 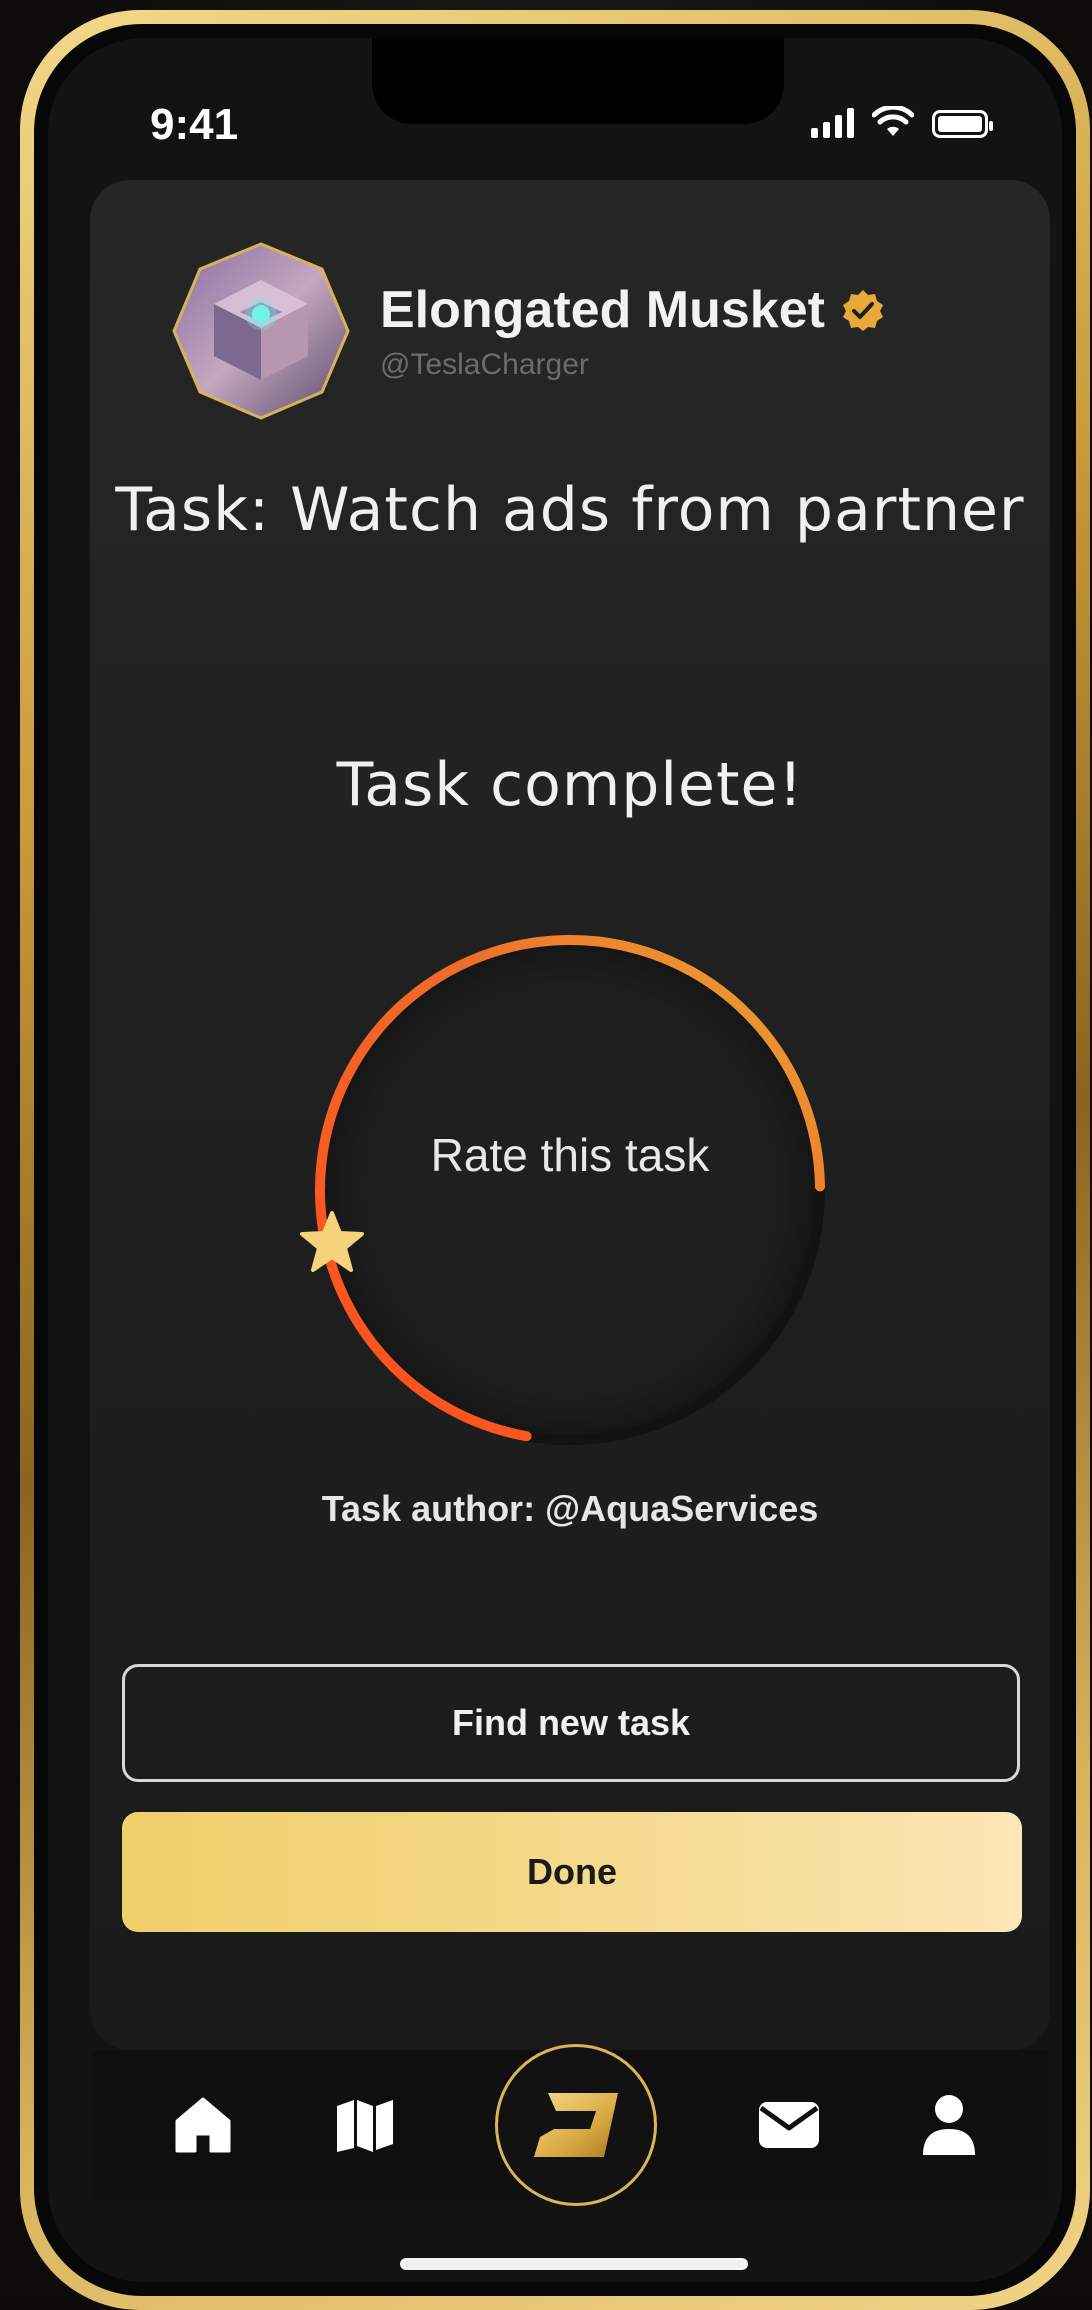 What do you see at coordinates (571, 1723) in the screenshot?
I see `find-new-task-button: Find new task` at bounding box center [571, 1723].